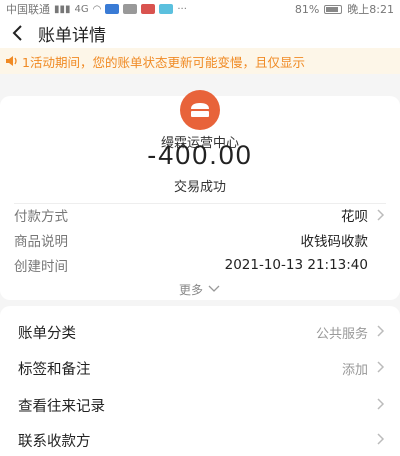  What do you see at coordinates (200, 240) in the screenshot?
I see `detail-row-description: 商品说明 收钱码收款` at bounding box center [200, 240].